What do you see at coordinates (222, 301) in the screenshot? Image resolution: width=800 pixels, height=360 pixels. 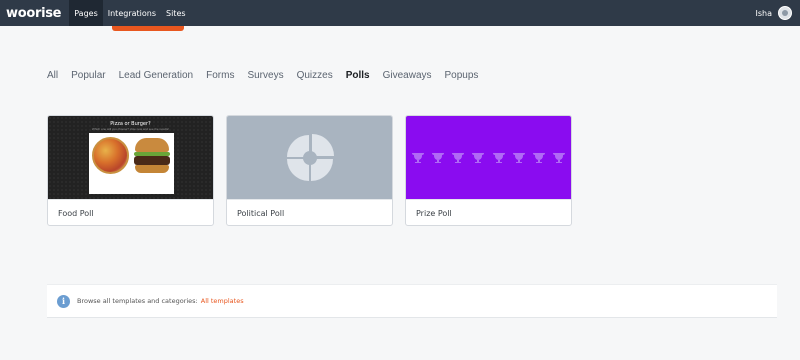 I see `all-templates-link: All templates` at bounding box center [222, 301].